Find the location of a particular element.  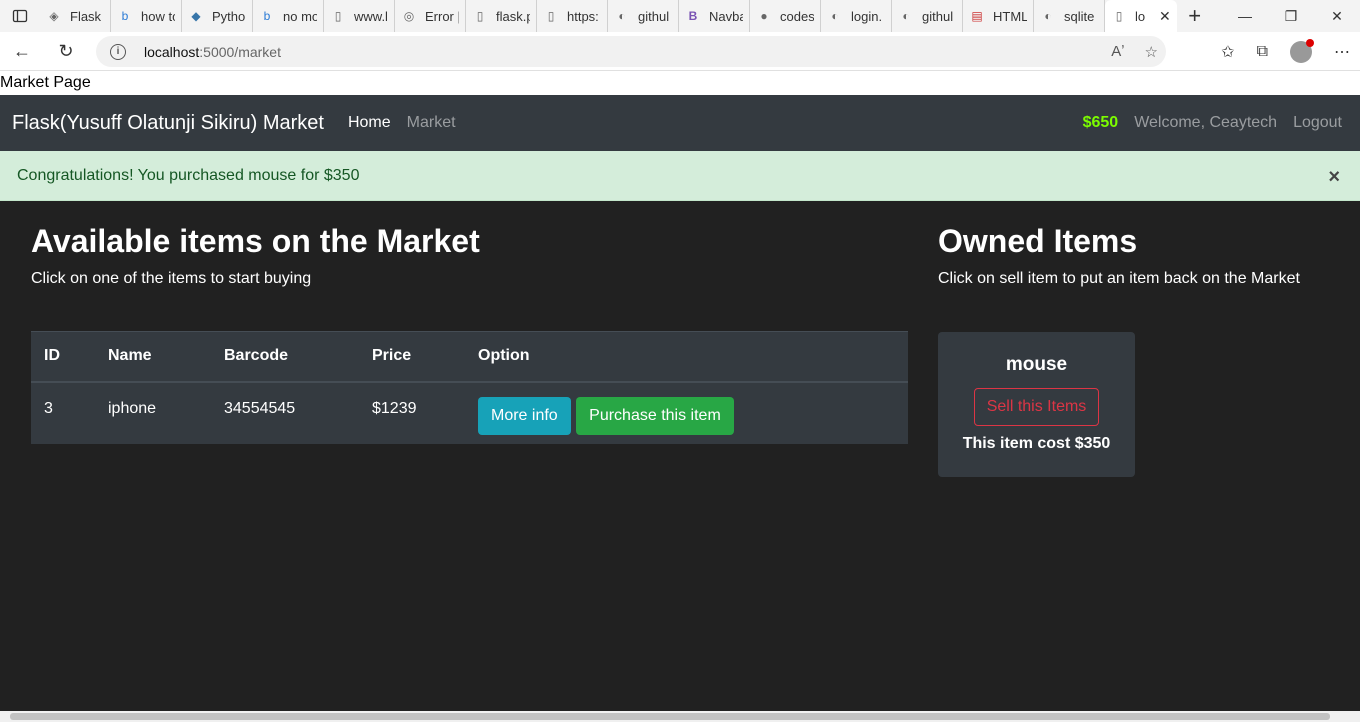

owned-title: Owned Items is located at coordinates (1038, 241).